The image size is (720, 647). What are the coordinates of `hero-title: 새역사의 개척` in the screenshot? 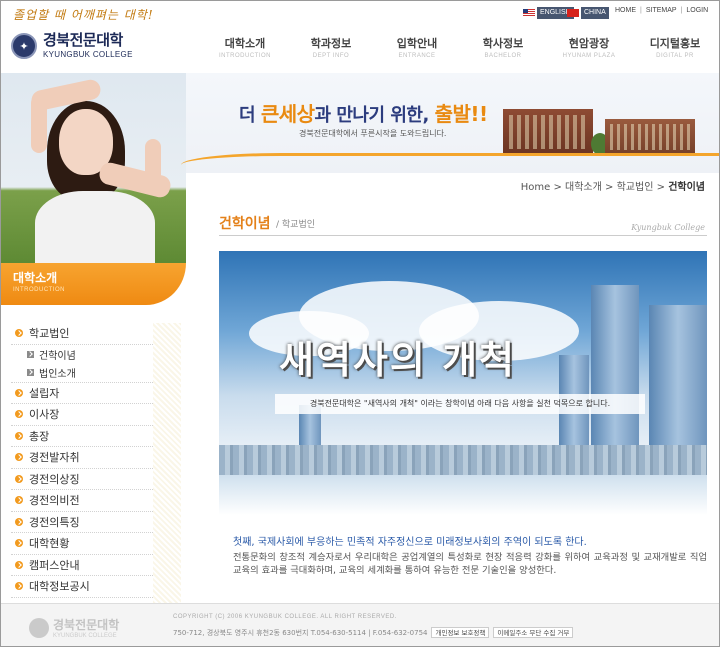 It's located at (397, 360).